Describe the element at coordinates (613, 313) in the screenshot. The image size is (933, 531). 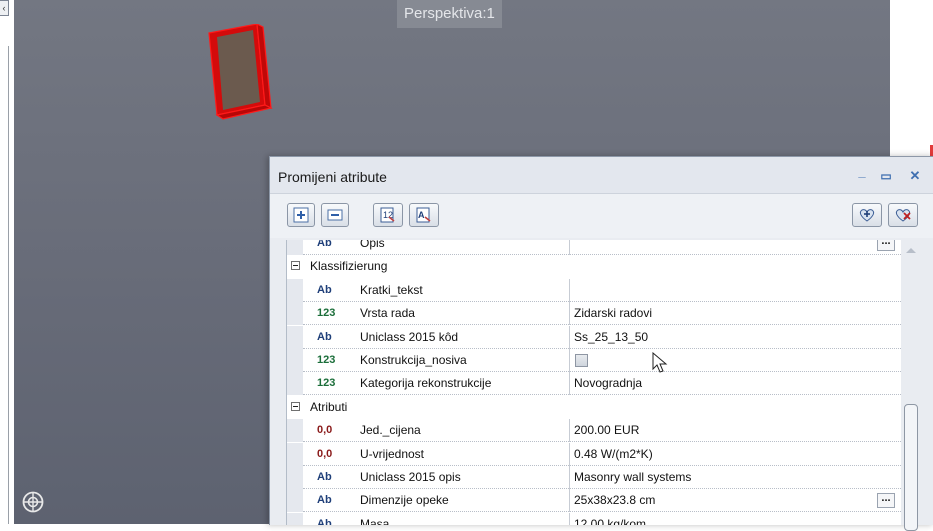
I see `property-value: Zidarski radovi` at that location.